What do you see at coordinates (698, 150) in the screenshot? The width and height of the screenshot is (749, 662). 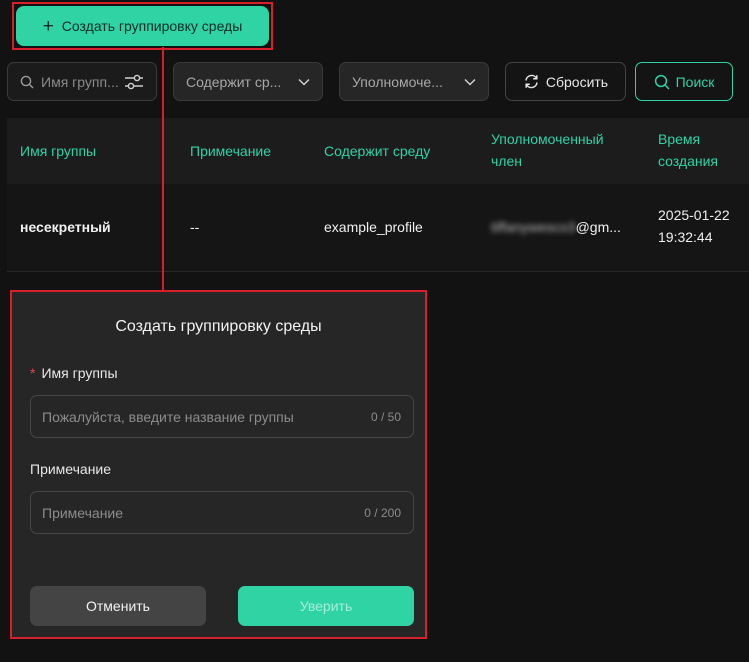 I see `column-header-created: Время создания` at bounding box center [698, 150].